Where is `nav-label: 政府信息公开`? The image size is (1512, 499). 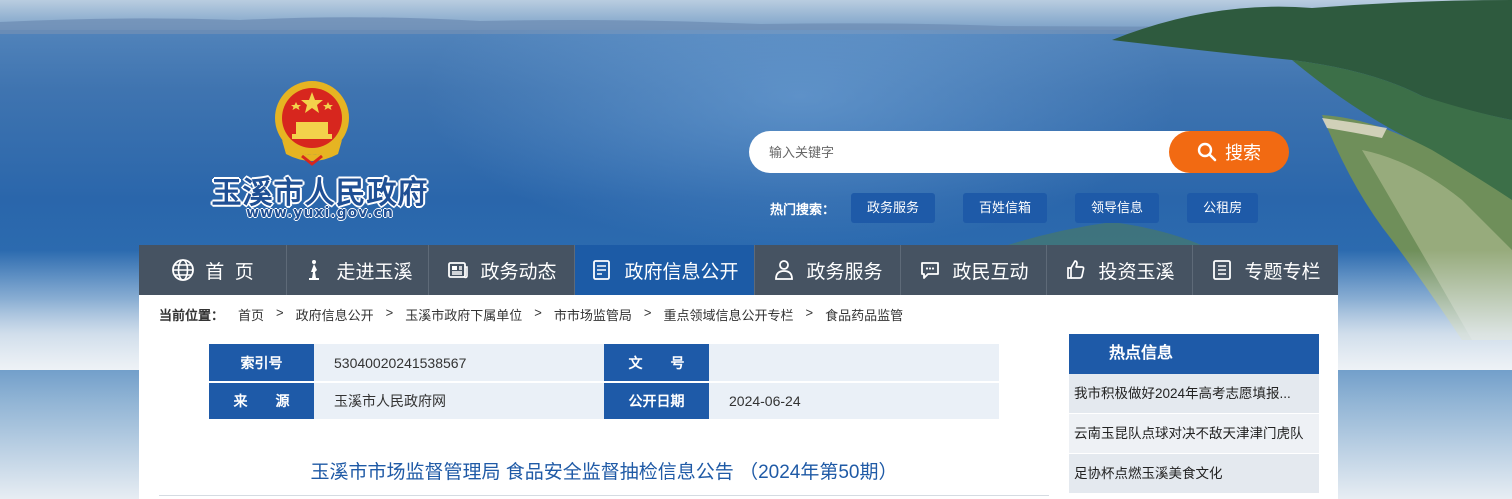
nav-label: 政府信息公开 is located at coordinates (681, 272).